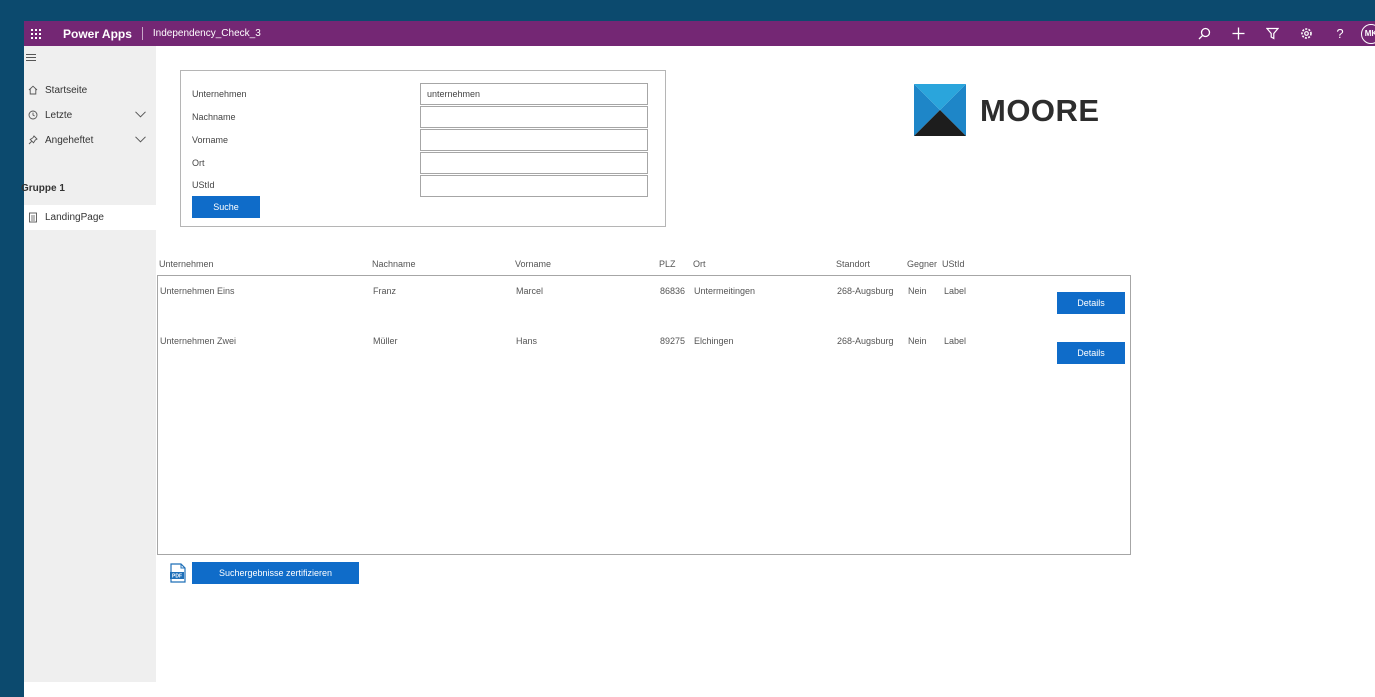  What do you see at coordinates (385, 341) in the screenshot?
I see `cell-nachname: Müller` at bounding box center [385, 341].